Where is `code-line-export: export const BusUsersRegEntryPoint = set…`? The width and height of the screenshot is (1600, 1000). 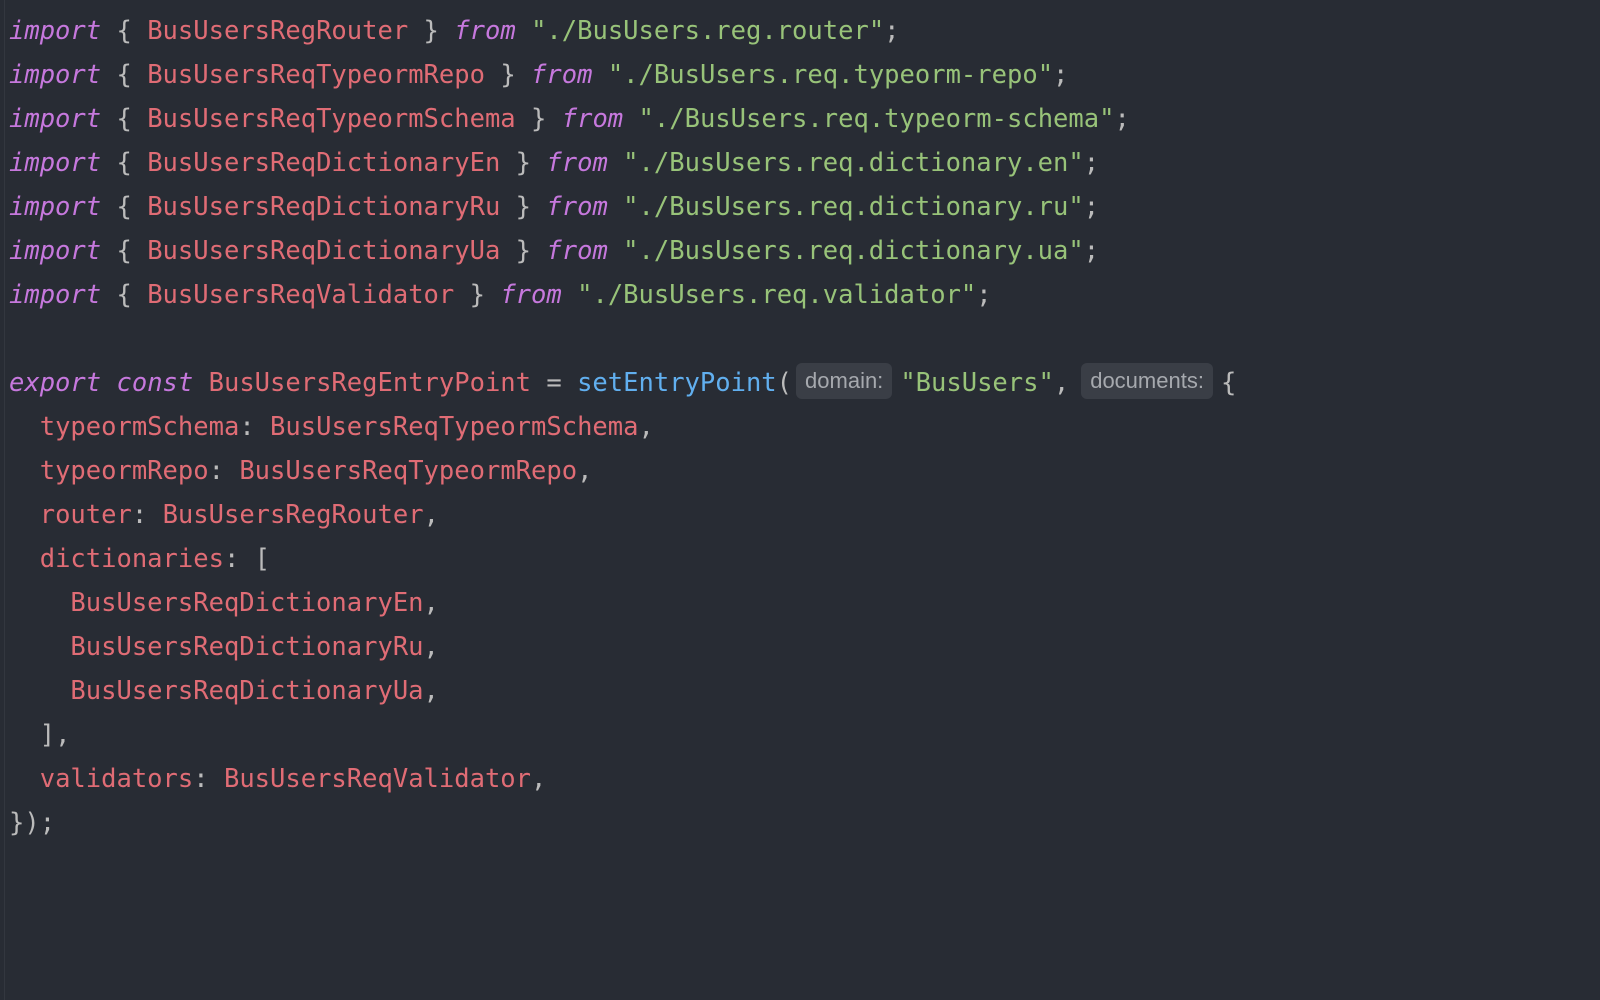 code-line-export: export const BusUsersRegEntryPoint = set… is located at coordinates (622, 383).